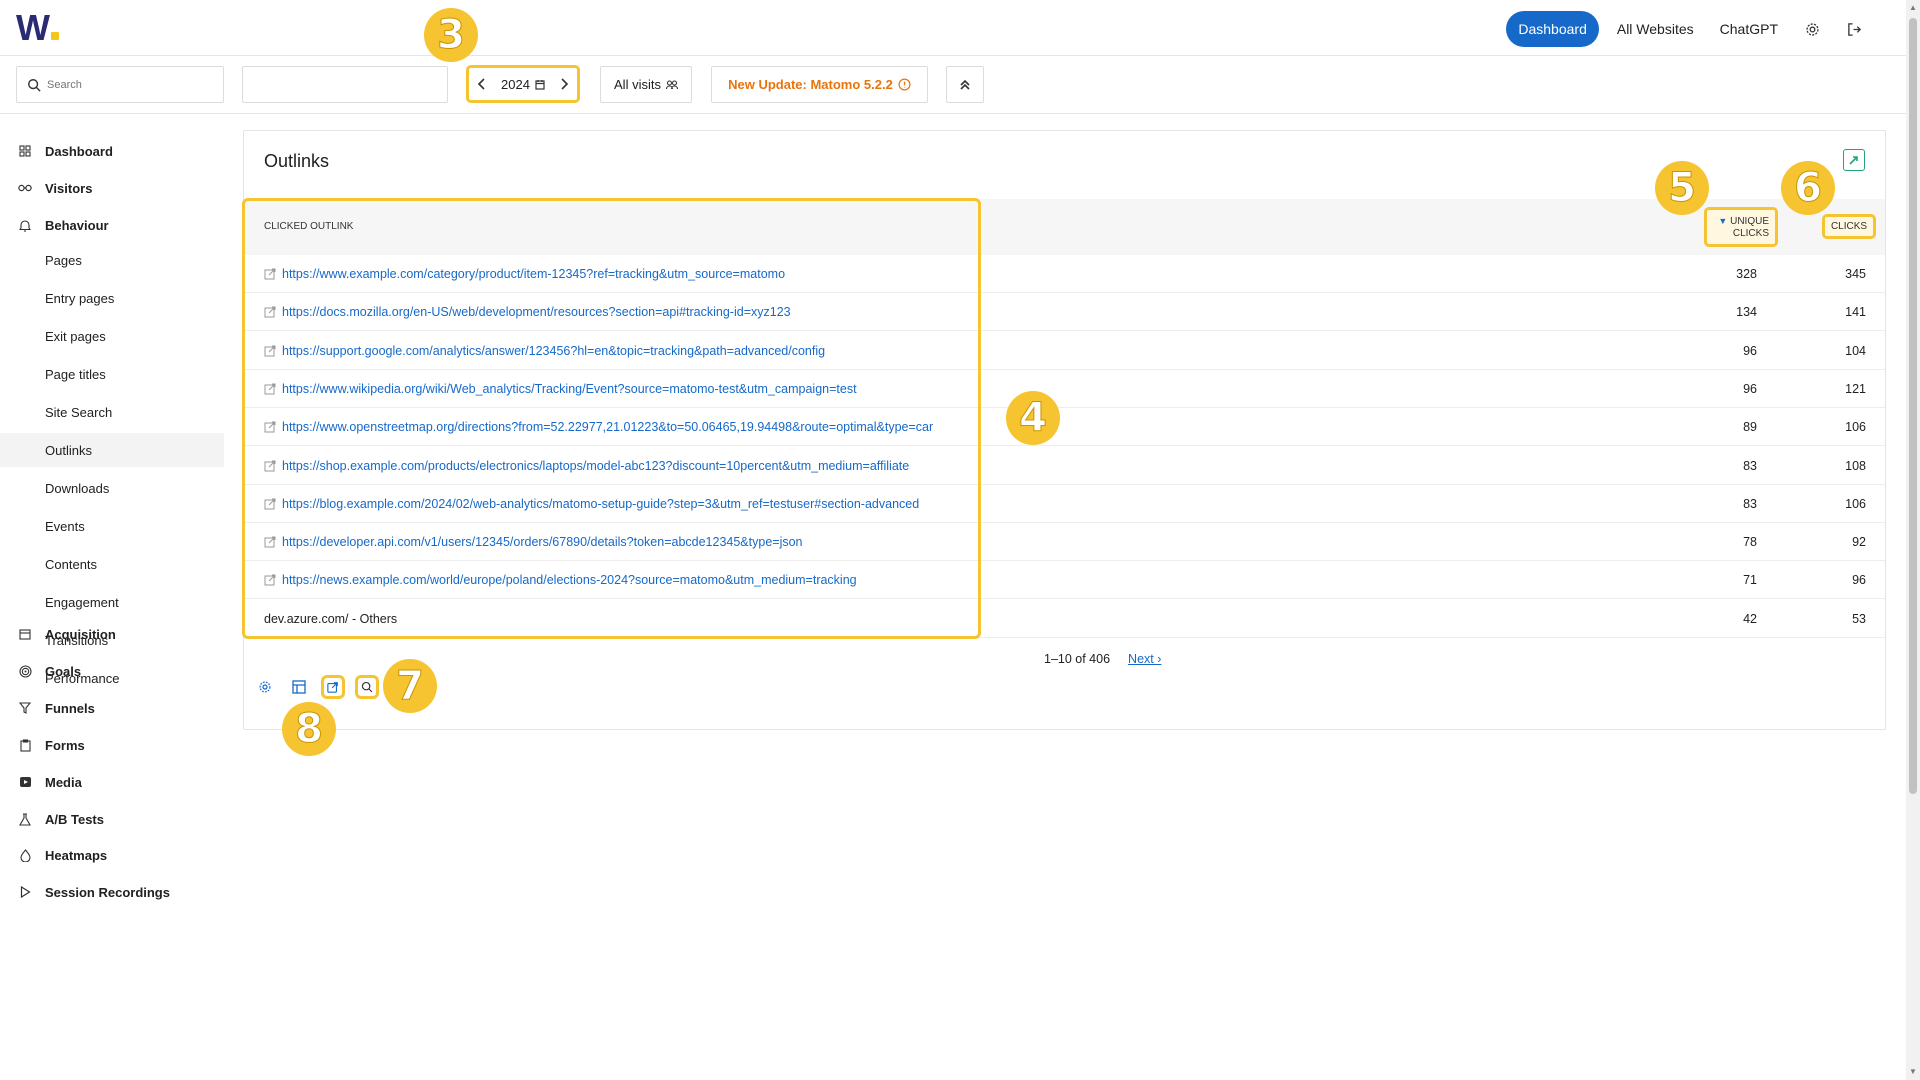 The width and height of the screenshot is (1920, 1080). Describe the element at coordinates (112, 225) in the screenshot. I see `sidebar-item-behaviour: Behaviour` at that location.